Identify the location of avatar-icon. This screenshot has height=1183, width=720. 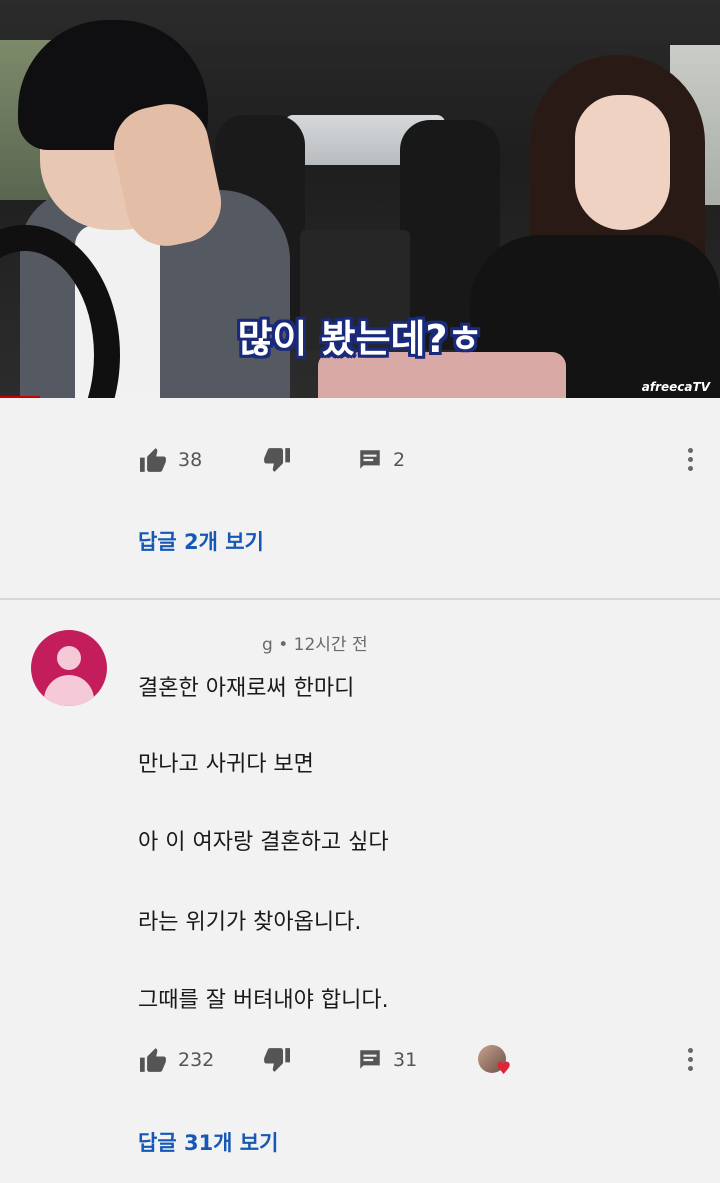
(69, 668).